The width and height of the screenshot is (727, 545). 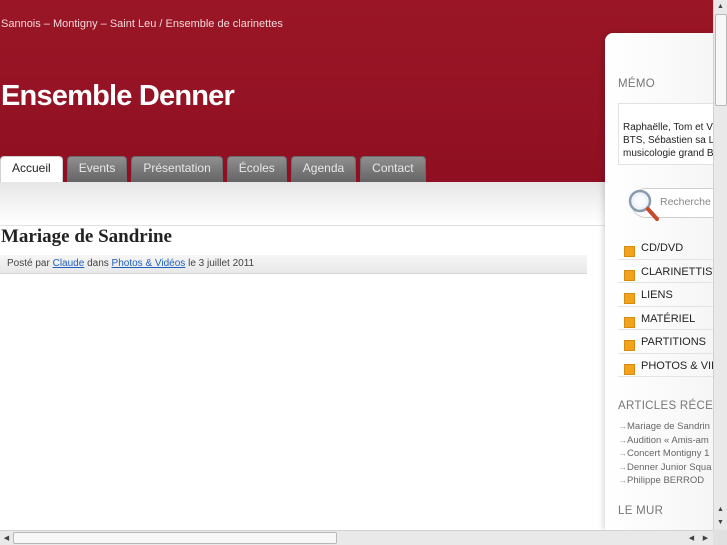 I want to click on recent-item: → Philippe BERROD, so click(x=665, y=482).